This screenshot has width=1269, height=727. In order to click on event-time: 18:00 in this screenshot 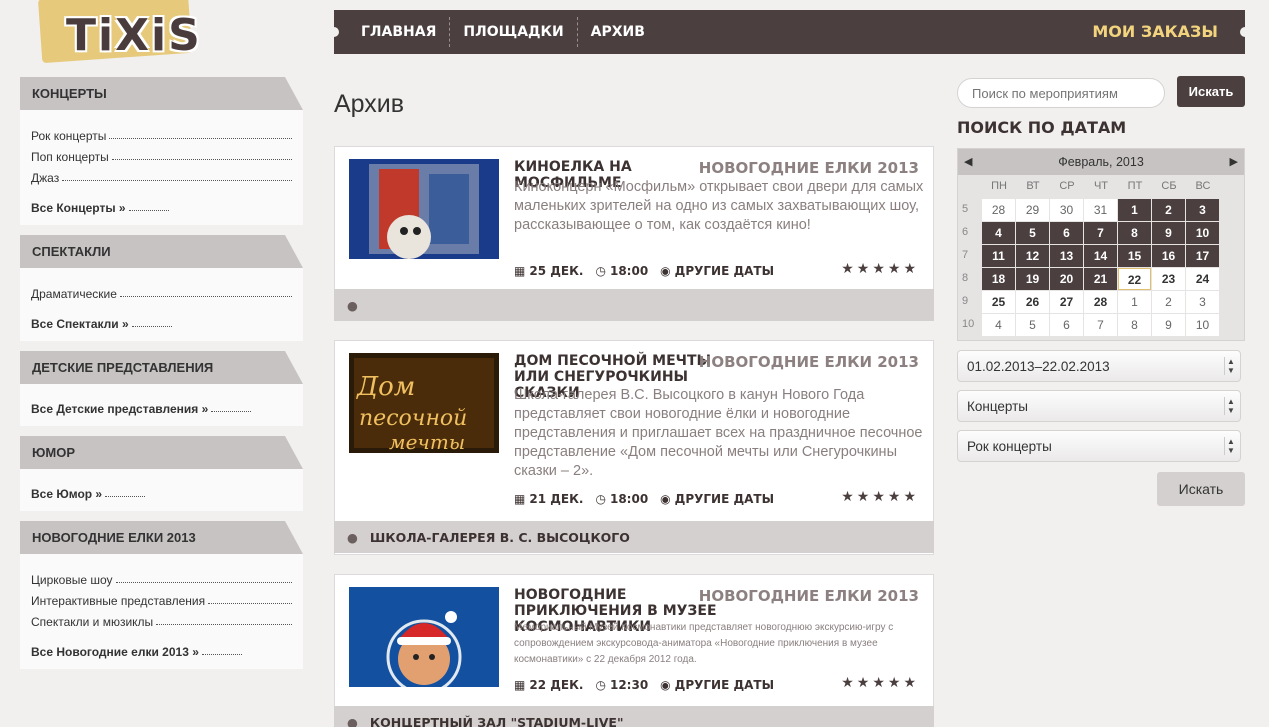, I will do `click(629, 271)`.